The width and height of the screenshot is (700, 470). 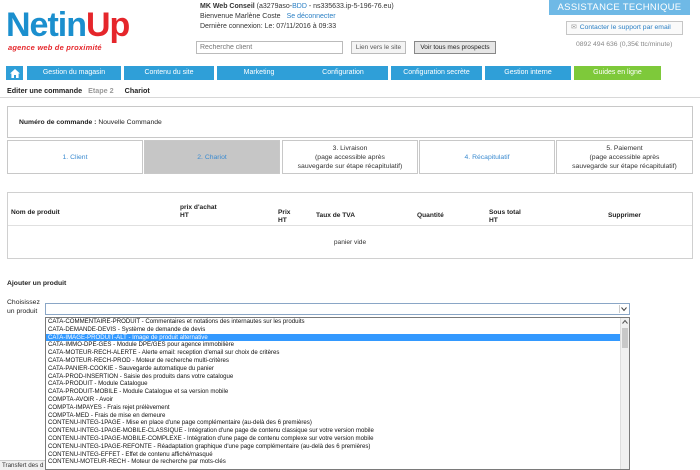 What do you see at coordinates (75, 157) in the screenshot?
I see `step-client: 1. Client` at bounding box center [75, 157].